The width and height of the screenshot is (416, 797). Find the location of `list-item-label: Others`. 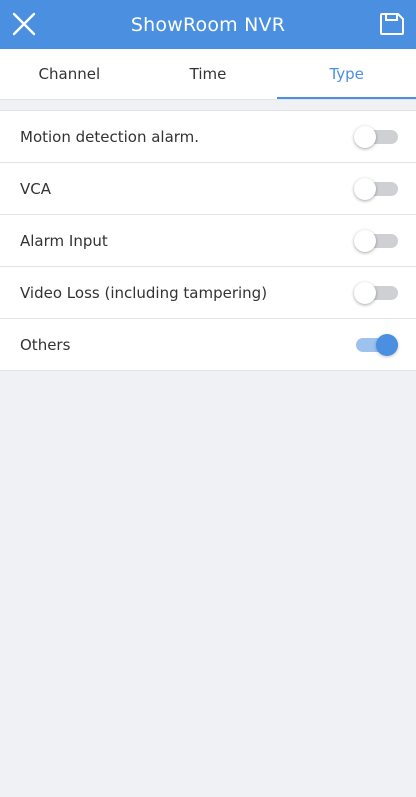

list-item-label: Others is located at coordinates (45, 344).